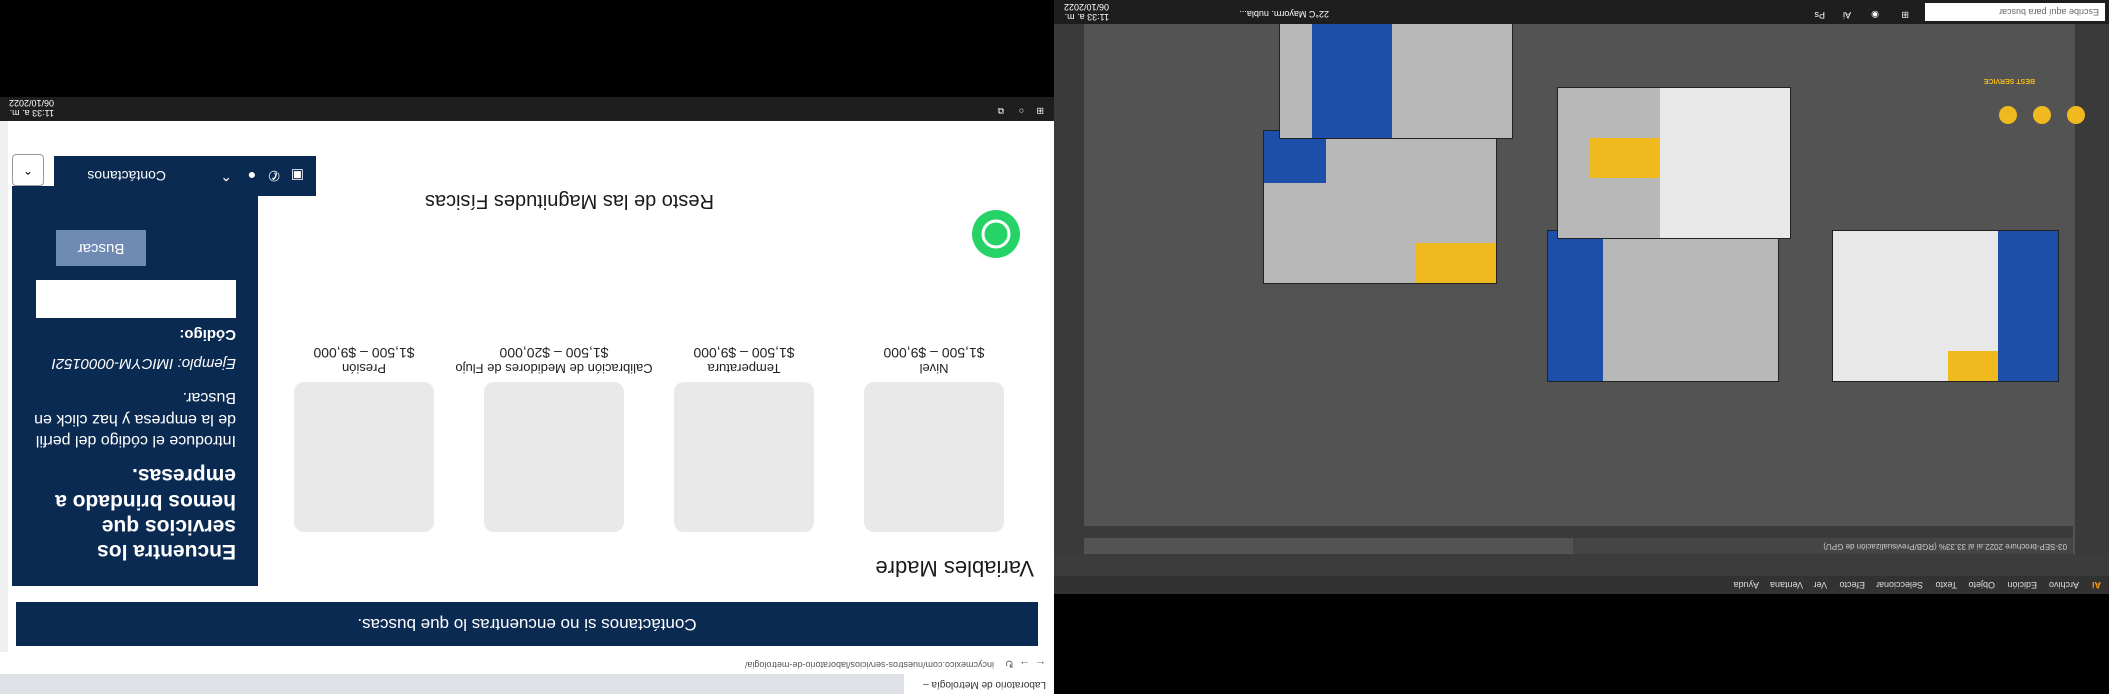 This screenshot has height=694, width=2109. What do you see at coordinates (1980, 94) in the screenshot?
I see `logo-area: BEST SERVICE` at bounding box center [1980, 94].